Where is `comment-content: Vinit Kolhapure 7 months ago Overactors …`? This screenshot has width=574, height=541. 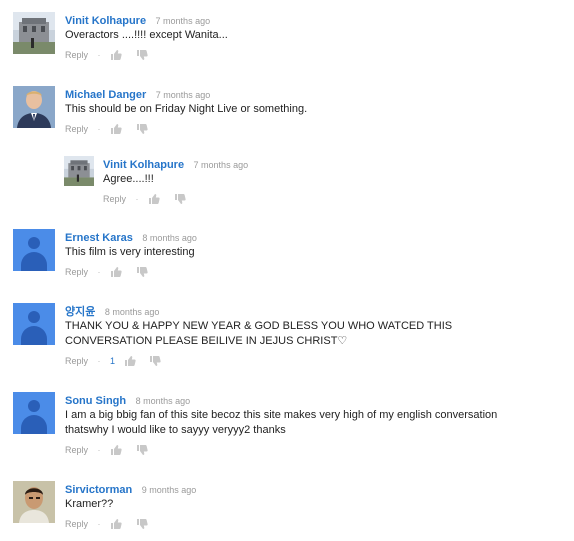
comment-content: Vinit Kolhapure 7 months ago Overactors … is located at coordinates (300, 36).